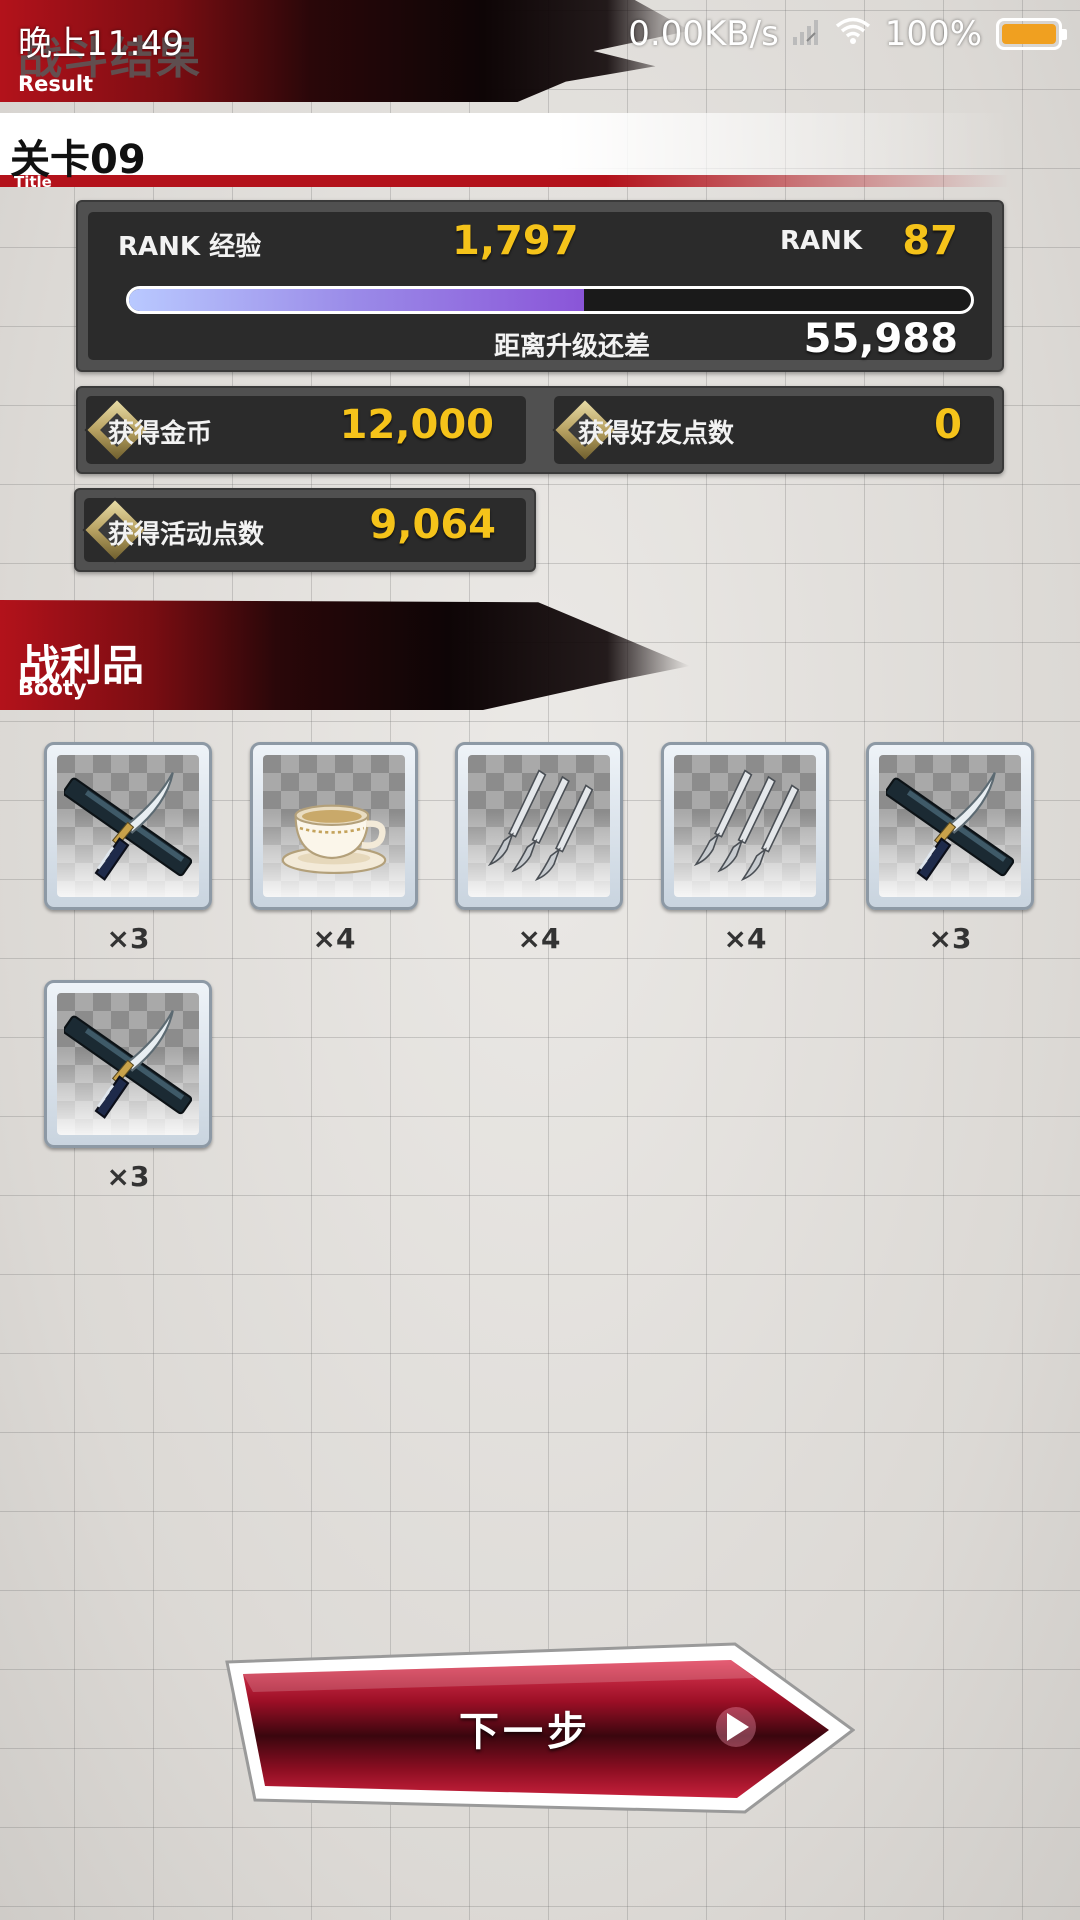 Image resolution: width=1080 pixels, height=1920 pixels. Describe the element at coordinates (515, 241) in the screenshot. I see `rank-exp-value: 1,797` at that location.